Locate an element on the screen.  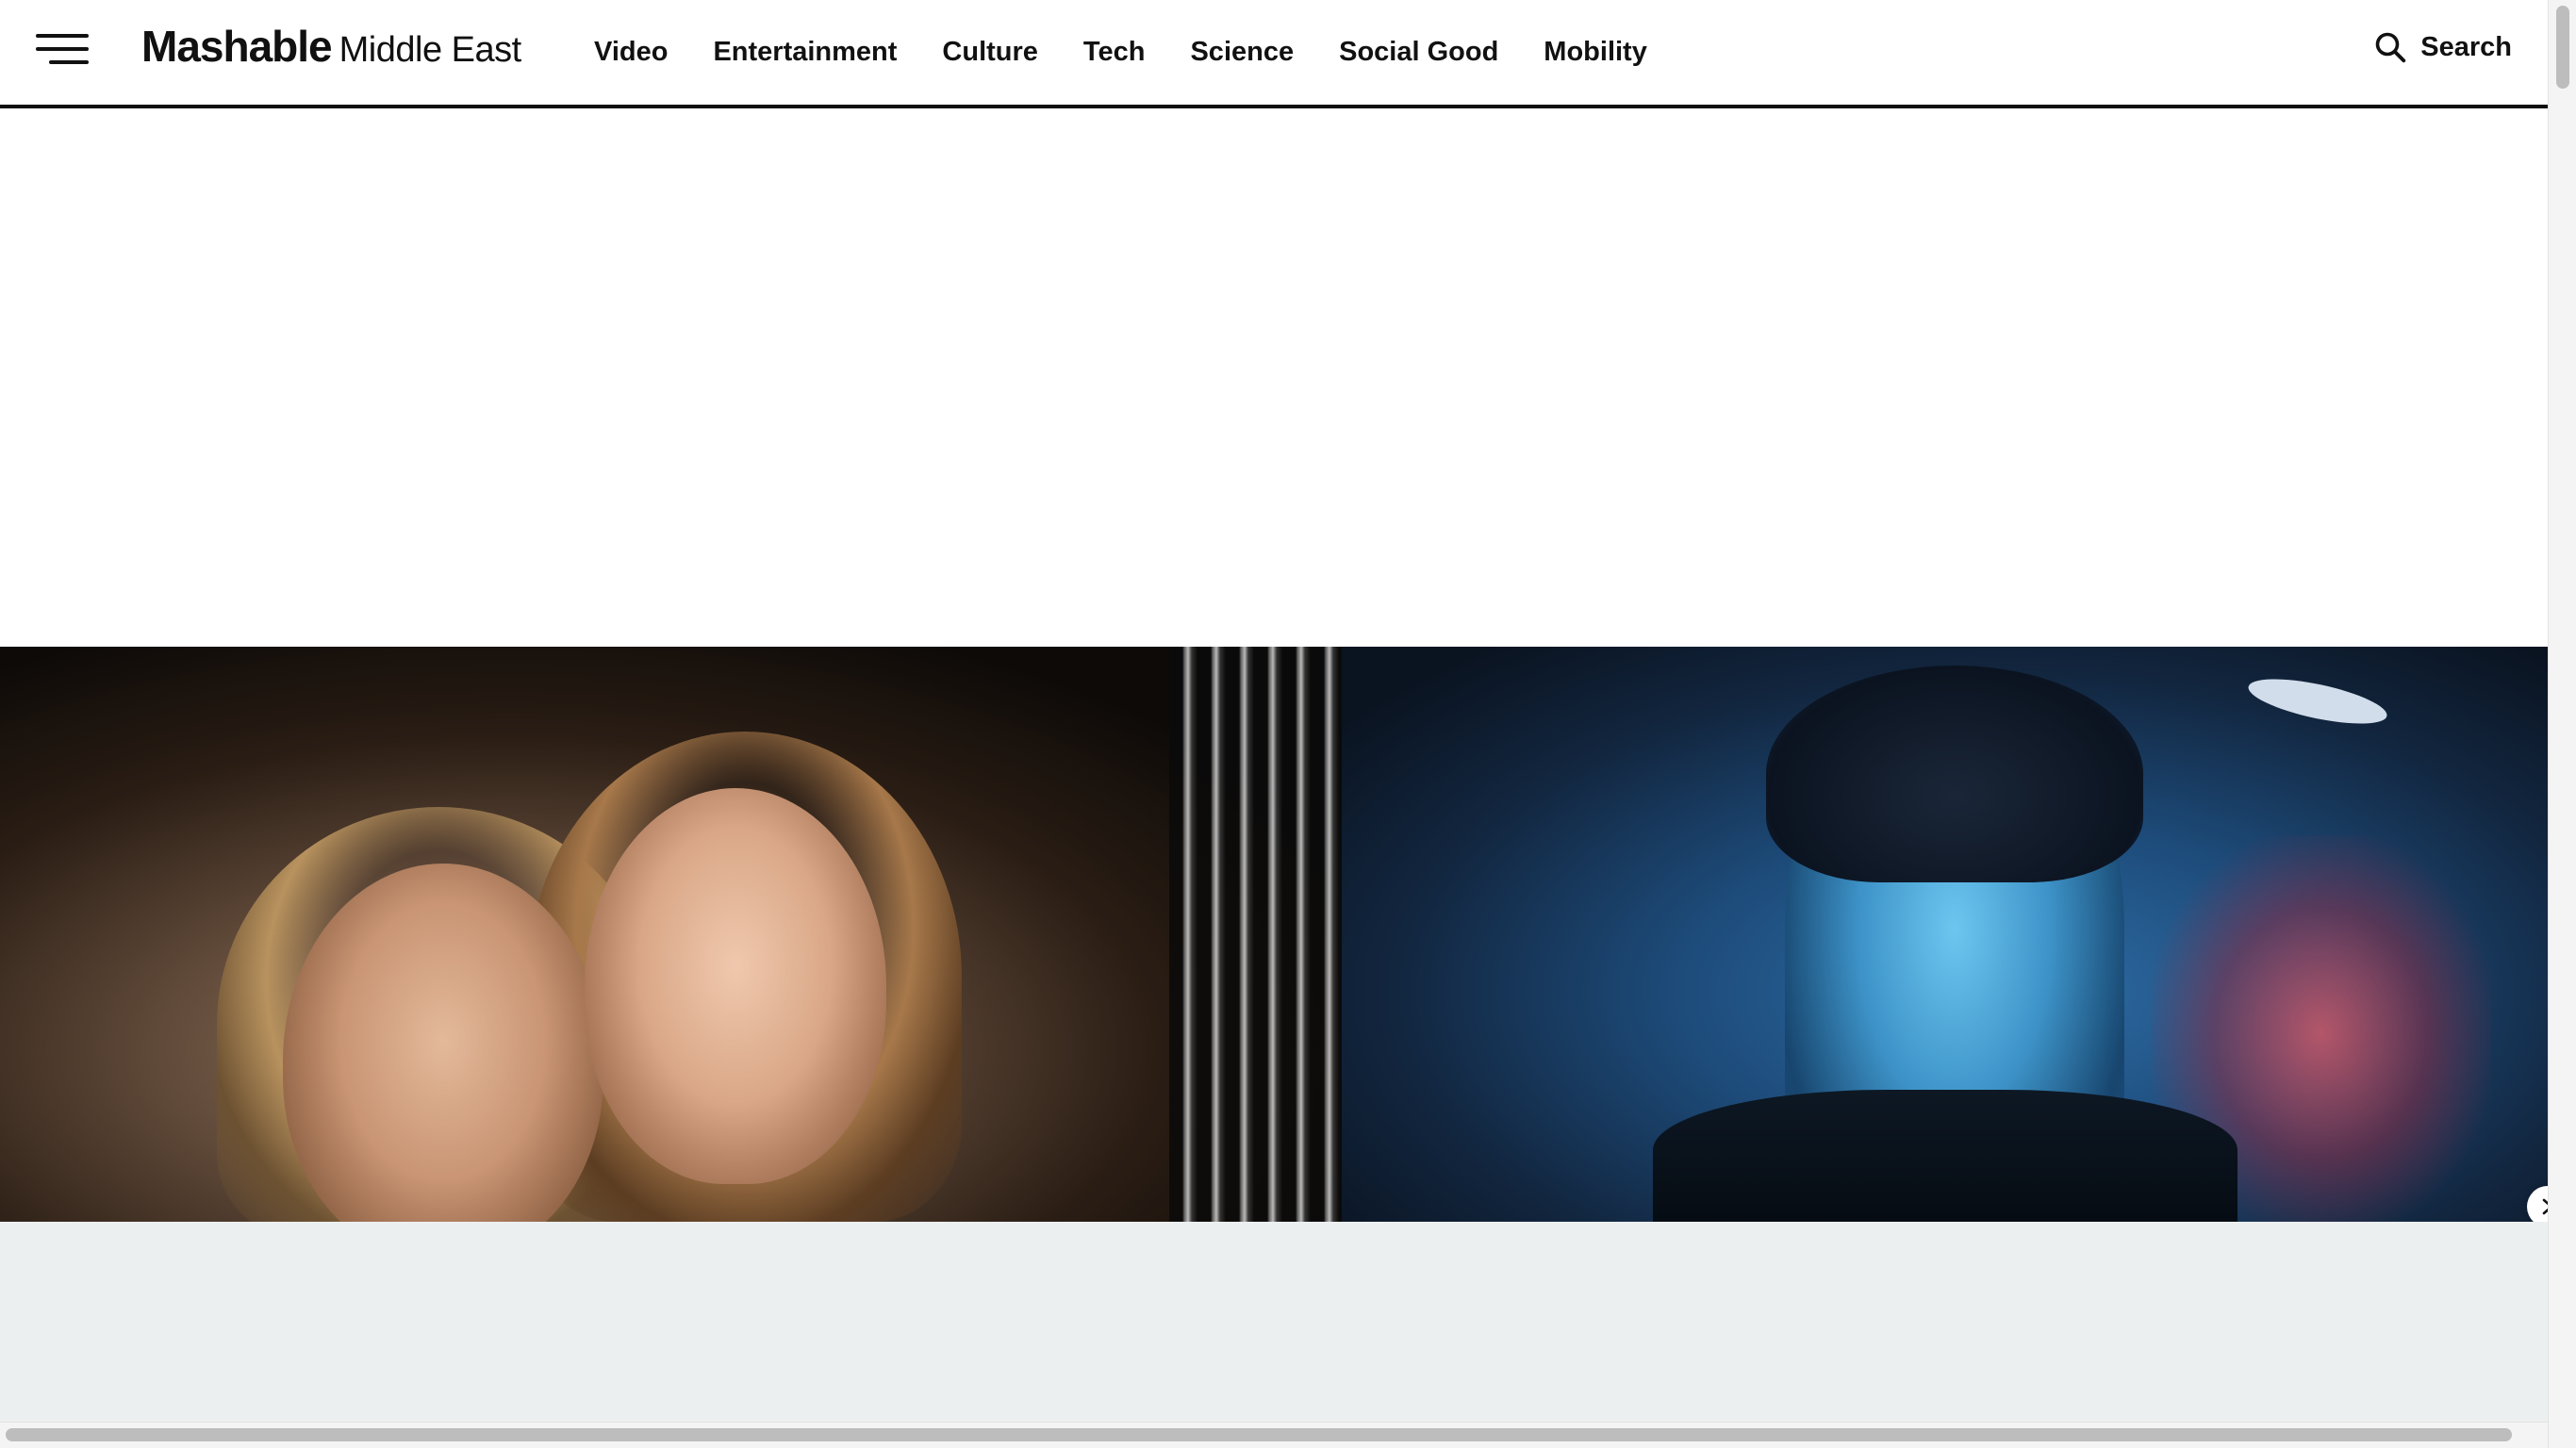
search-icon is located at coordinates (2390, 47).